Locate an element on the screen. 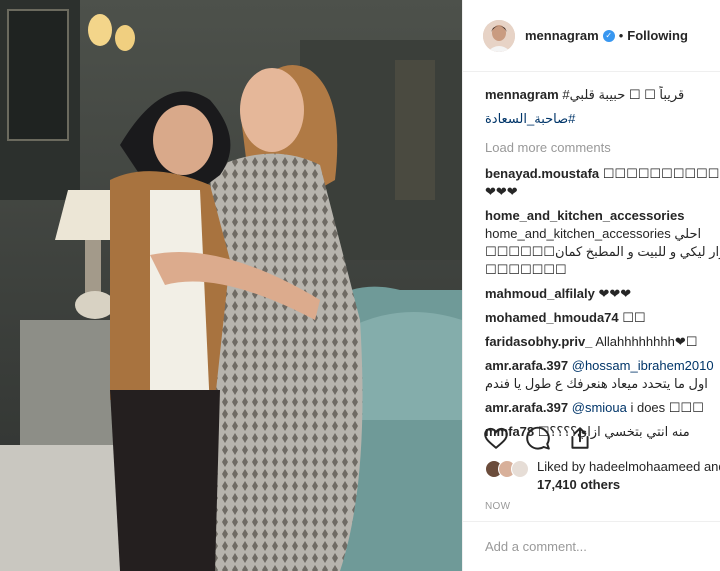 The image size is (720, 571). post-timestamp: NOW is located at coordinates (498, 506).